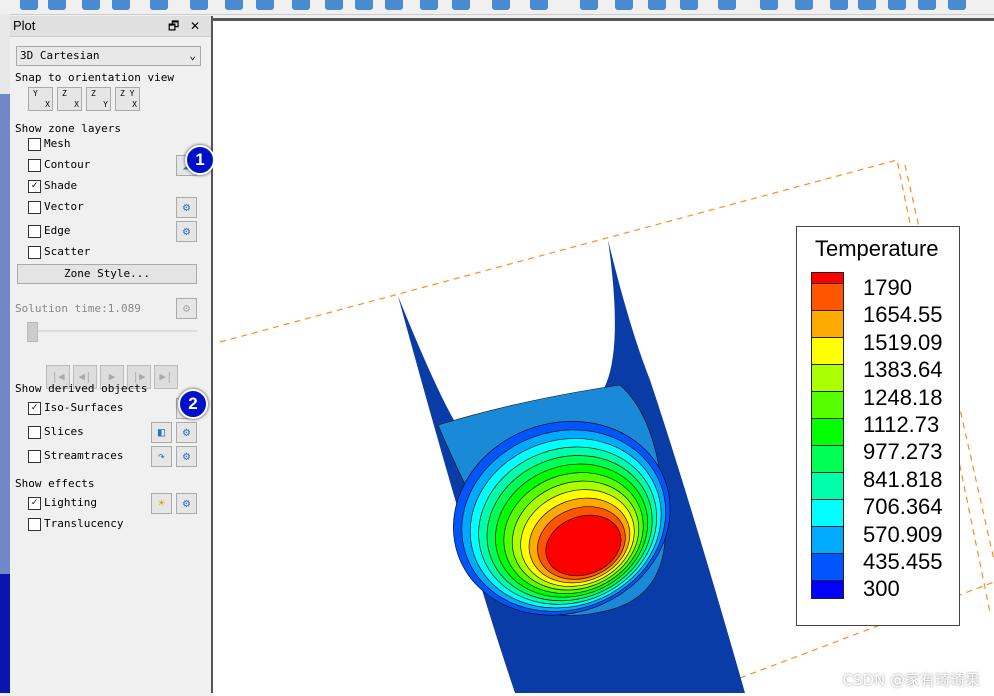 The image size is (994, 696). I want to click on plot-type-value: 3D Cartesian, so click(60, 55).